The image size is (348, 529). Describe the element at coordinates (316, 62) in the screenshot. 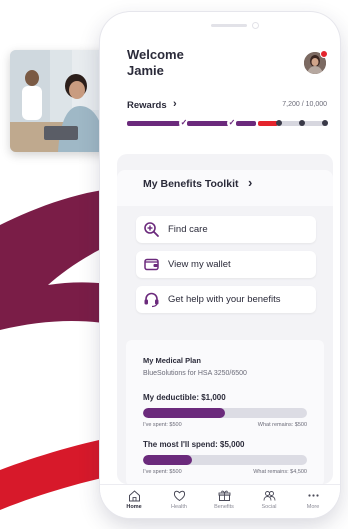

I see `user-avatar` at that location.